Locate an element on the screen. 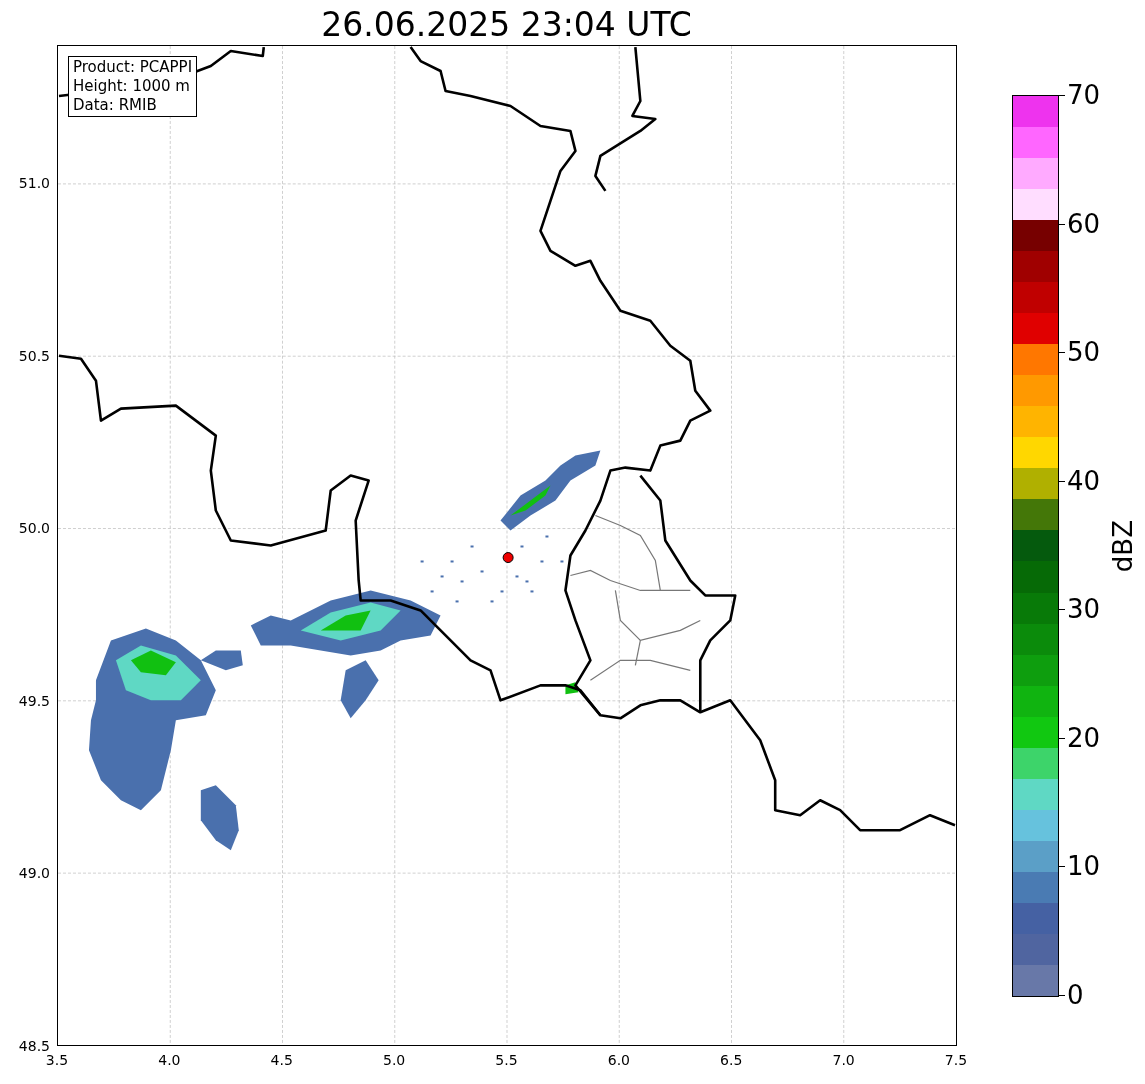 The height and width of the screenshot is (1084, 1145). colorbar-label: dBZ is located at coordinates (1123, 546).